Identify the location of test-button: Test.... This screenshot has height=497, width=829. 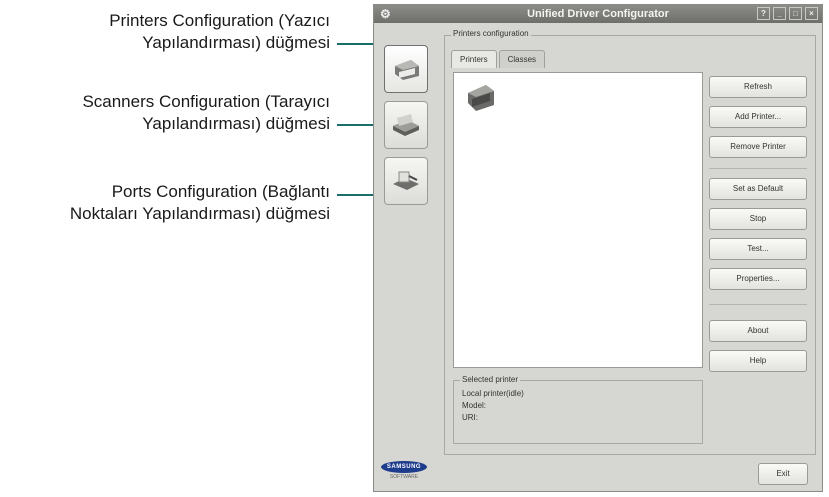
(758, 249).